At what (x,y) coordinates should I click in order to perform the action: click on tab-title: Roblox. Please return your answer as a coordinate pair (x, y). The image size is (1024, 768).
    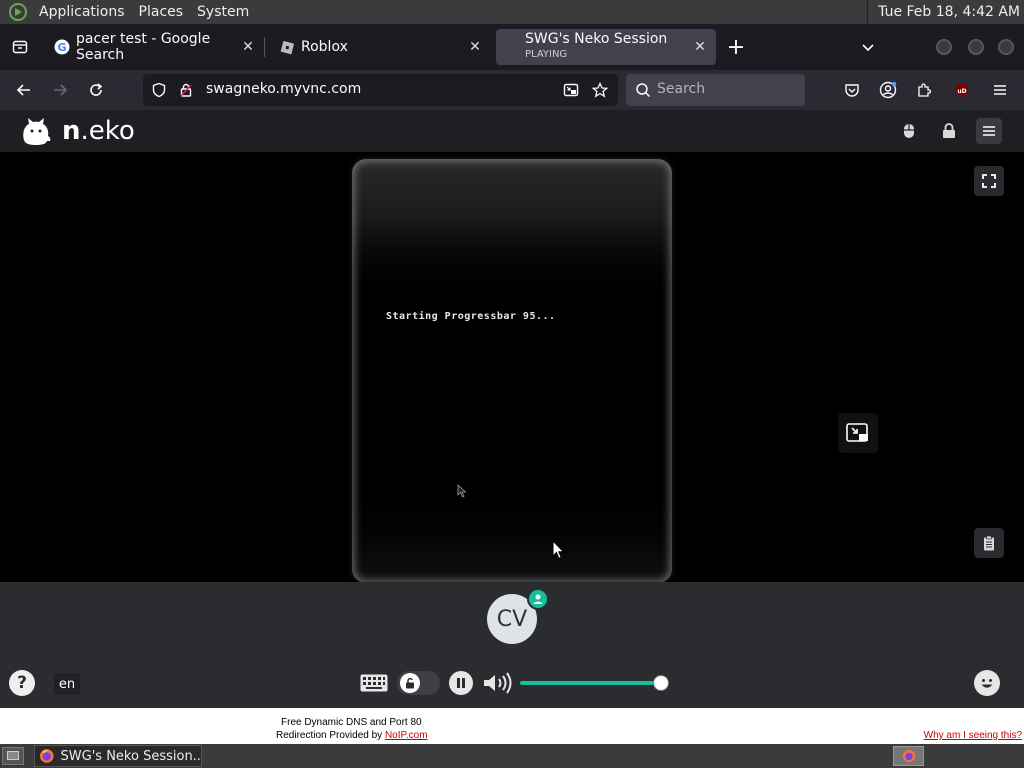
    Looking at the image, I should click on (324, 47).